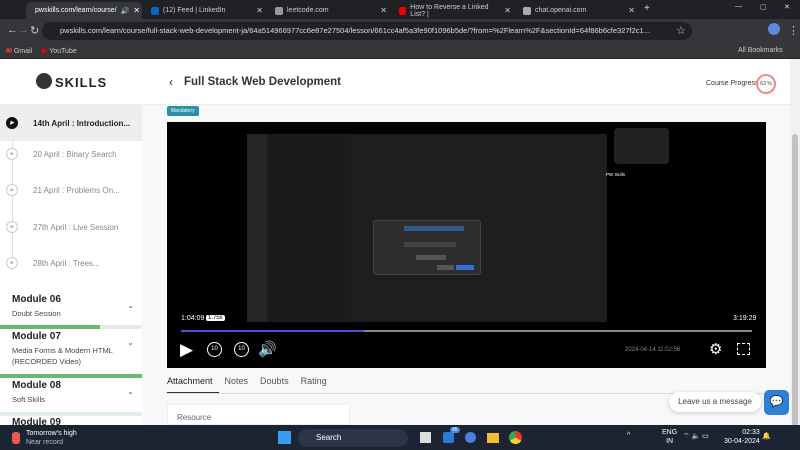 The image size is (800, 450). I want to click on duration: 3:19:29, so click(745, 318).